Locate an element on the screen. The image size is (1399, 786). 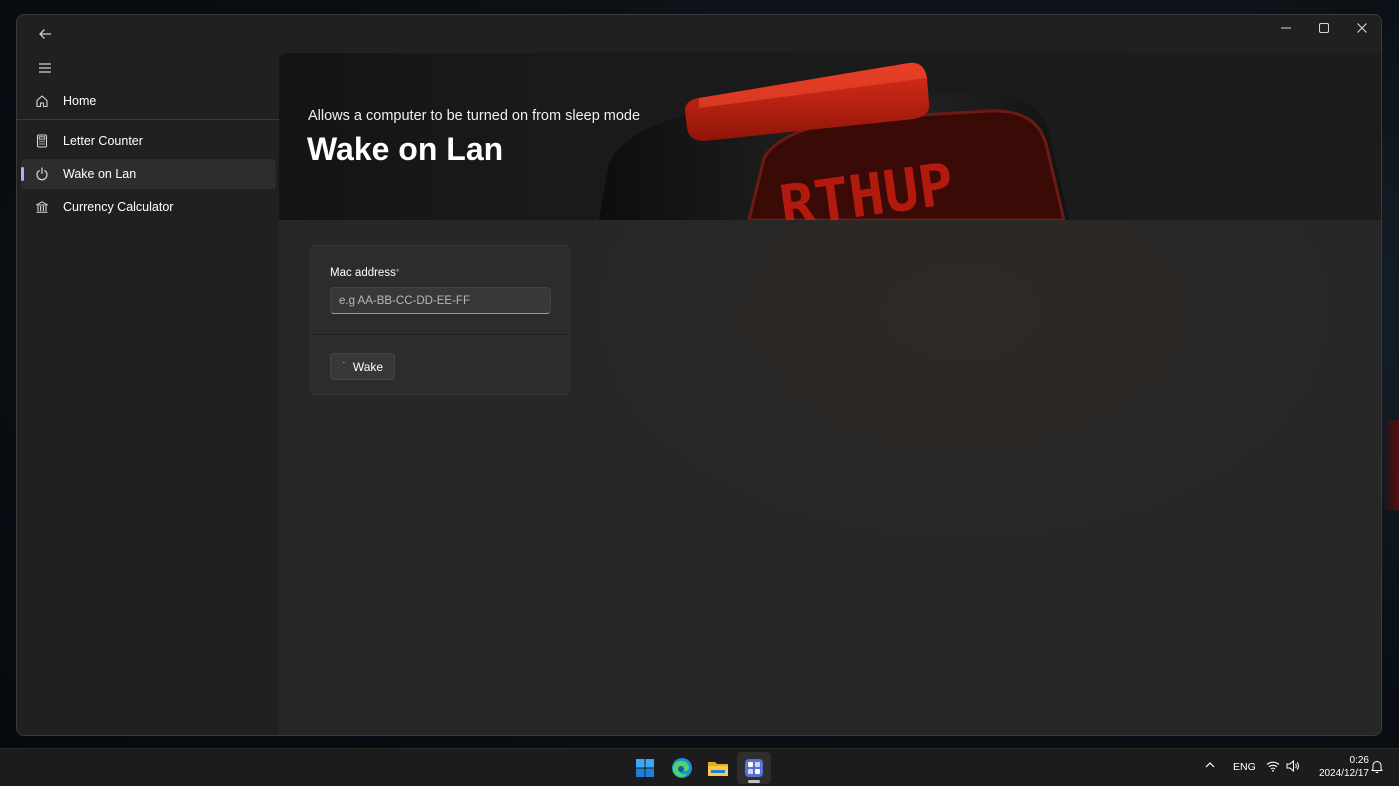
taskbar: ENG 0:26 2024/12/17 is located at coordinates (699, 767).